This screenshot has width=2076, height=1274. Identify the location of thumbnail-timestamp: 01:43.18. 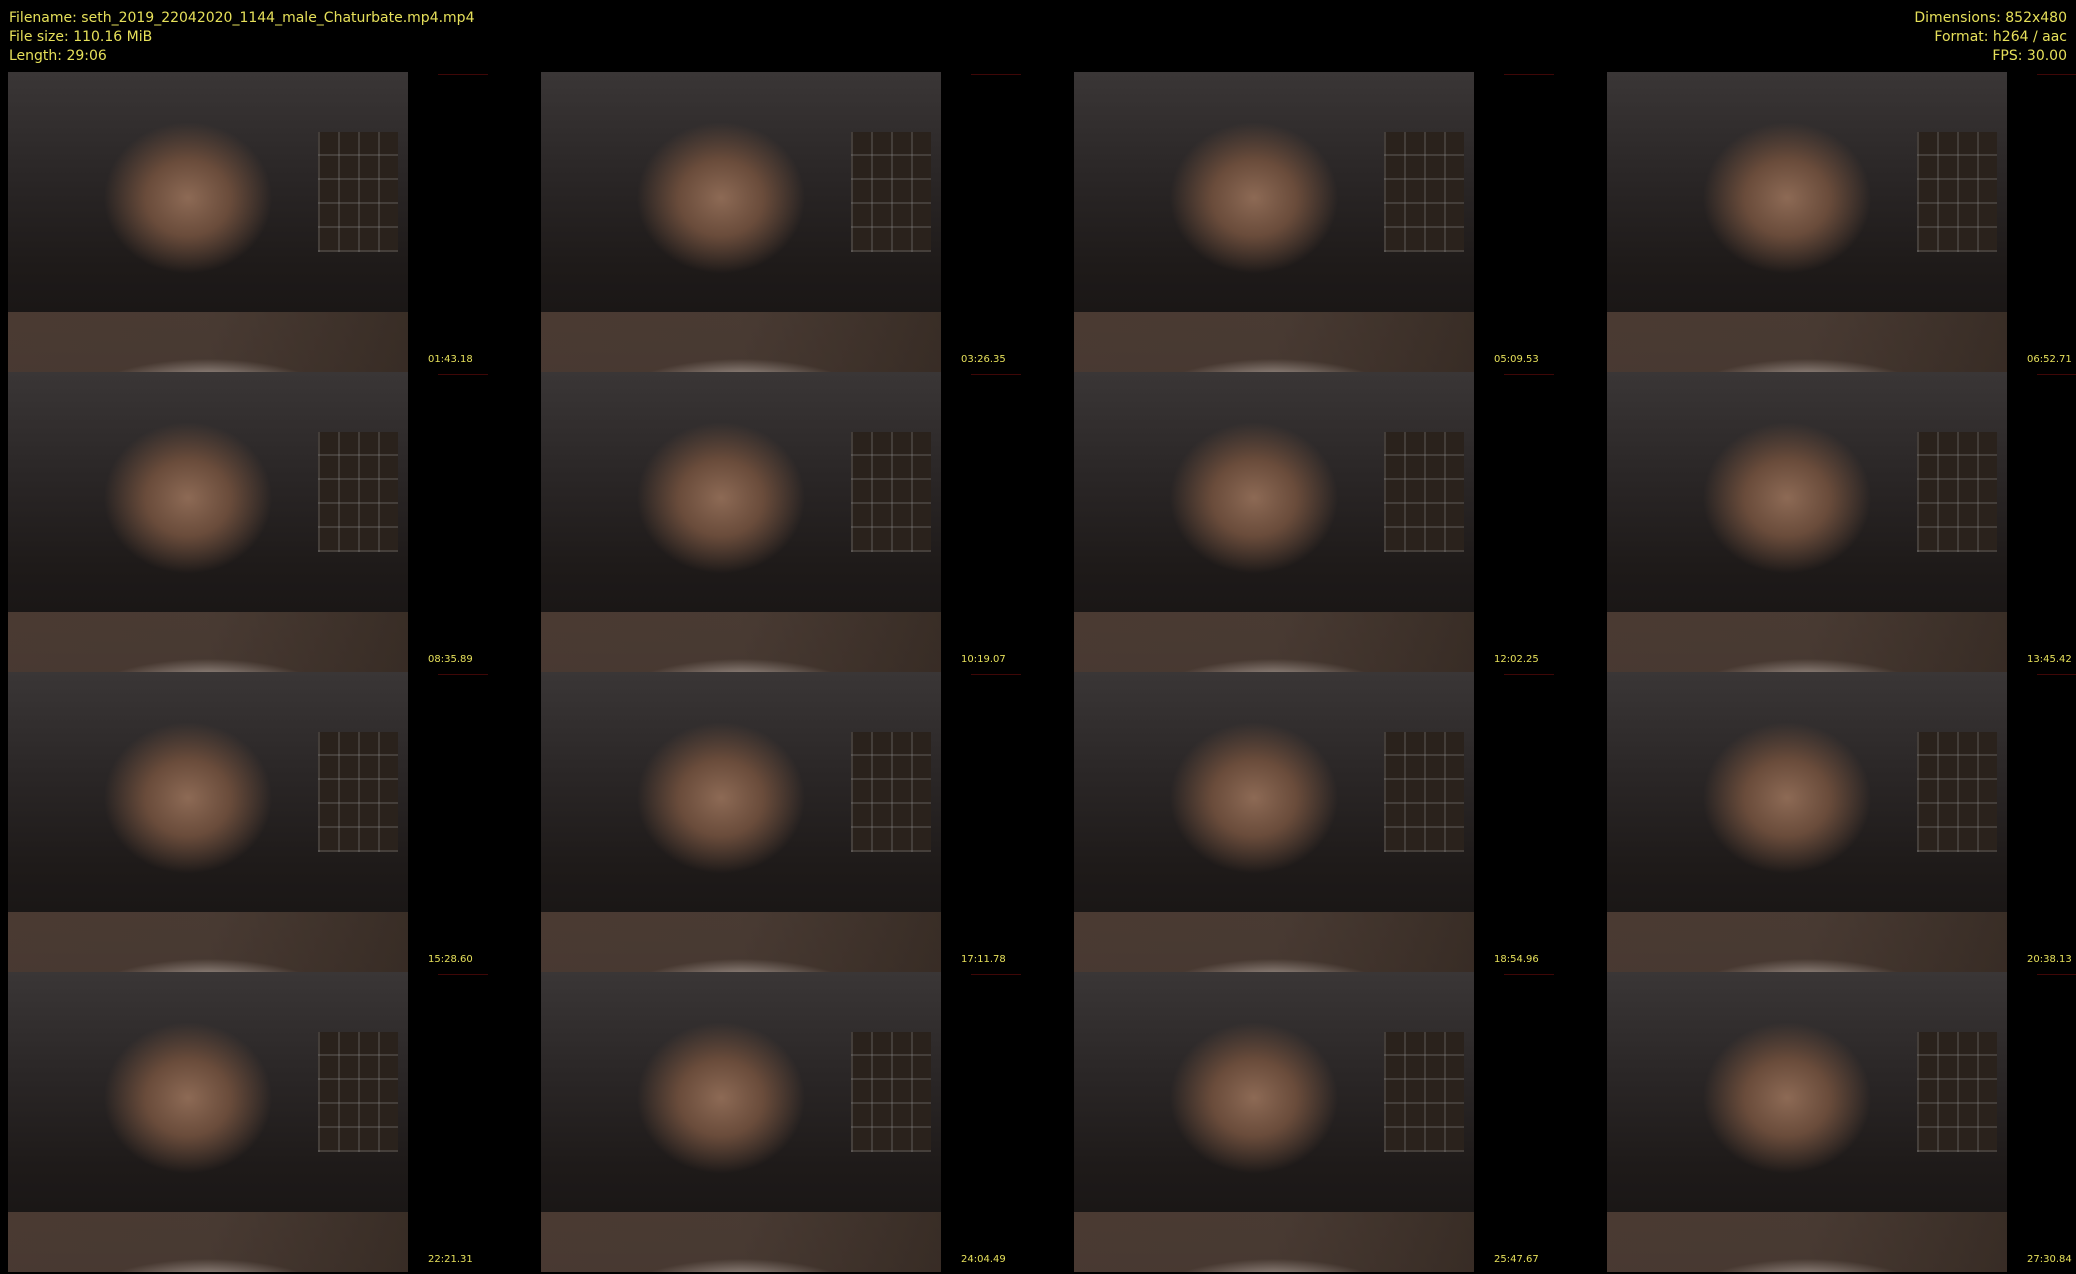
(450, 359).